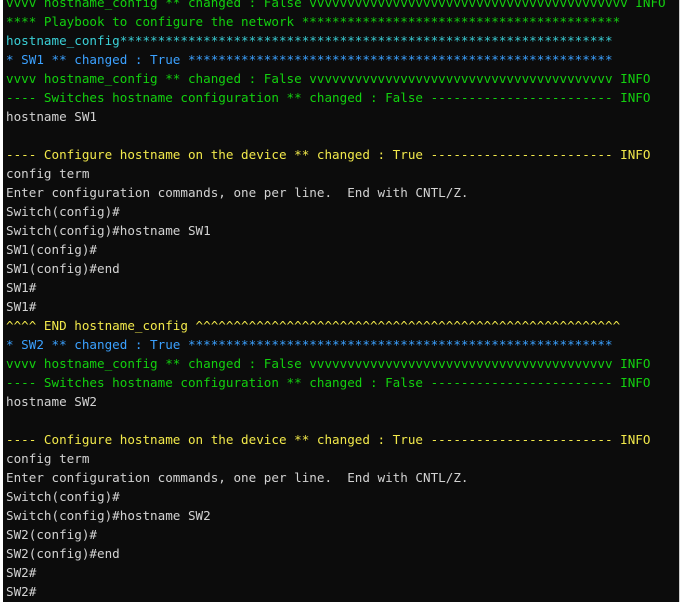  I want to click on terminal-line: hostname SW1, so click(51, 116).